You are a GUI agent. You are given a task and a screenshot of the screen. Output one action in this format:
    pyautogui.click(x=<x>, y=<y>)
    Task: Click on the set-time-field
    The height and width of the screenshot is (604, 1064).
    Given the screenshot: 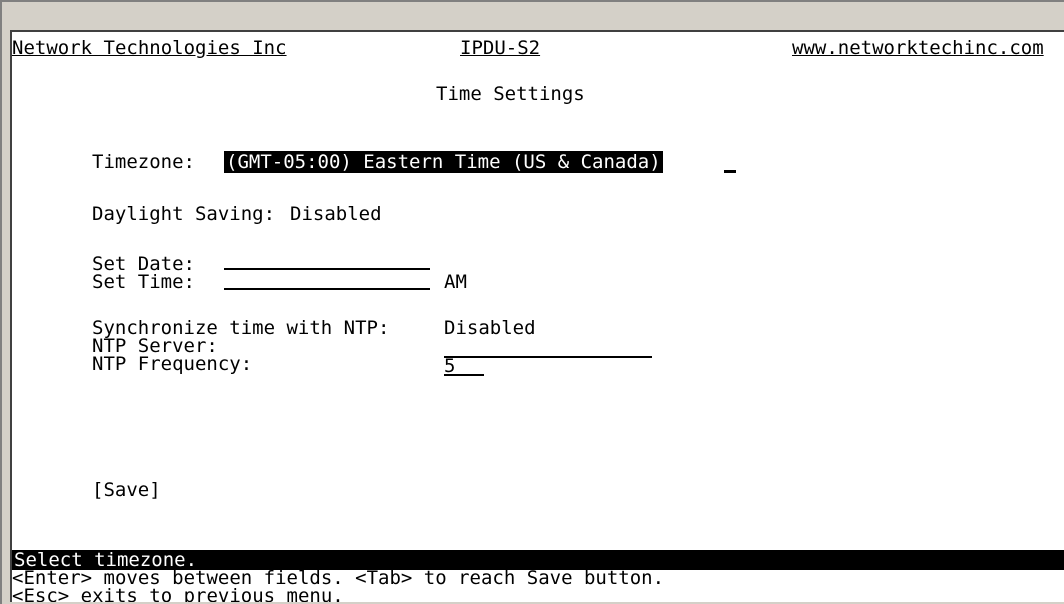 What is the action you would take?
    pyautogui.click(x=327, y=280)
    